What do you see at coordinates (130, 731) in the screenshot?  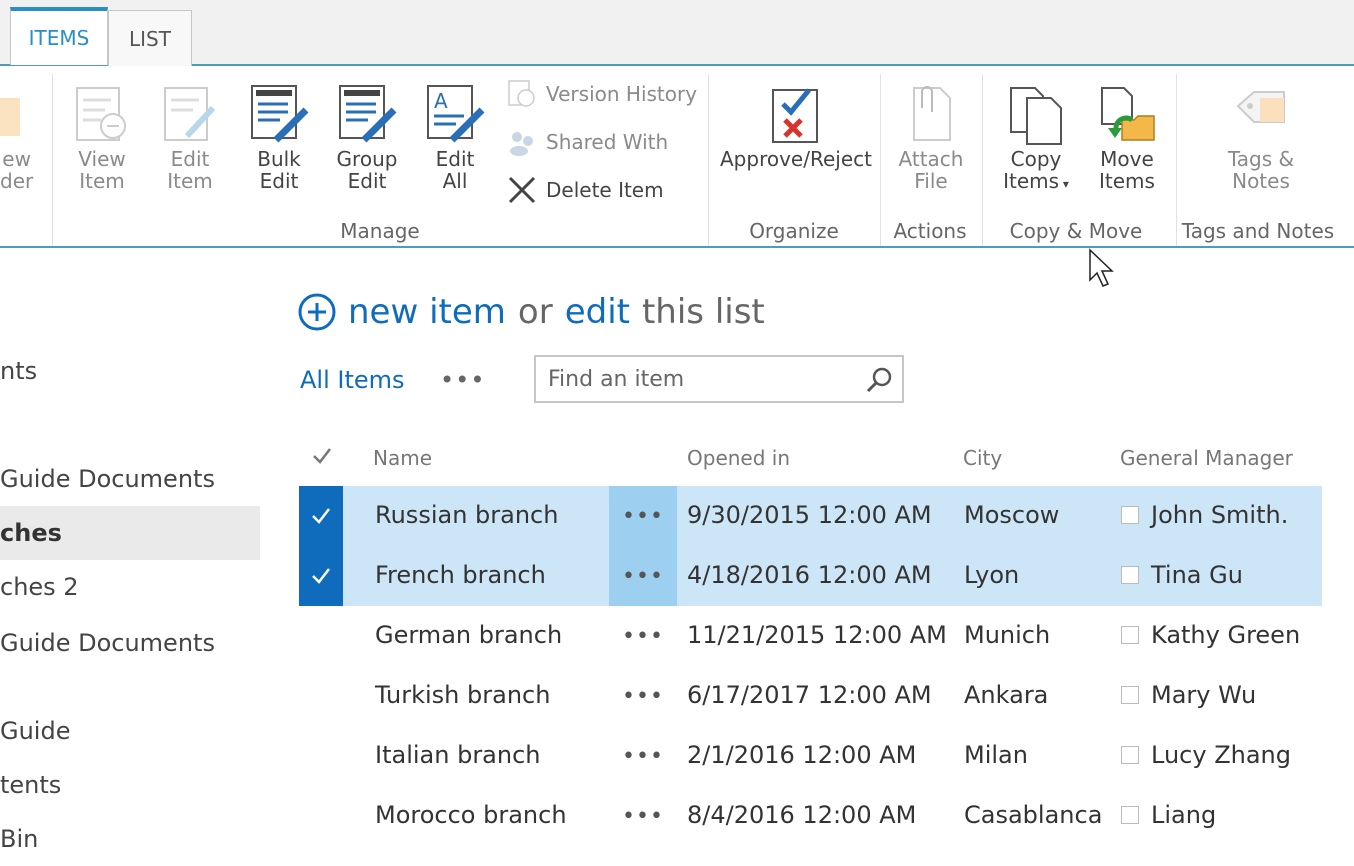 I see `nav-item: Guide` at bounding box center [130, 731].